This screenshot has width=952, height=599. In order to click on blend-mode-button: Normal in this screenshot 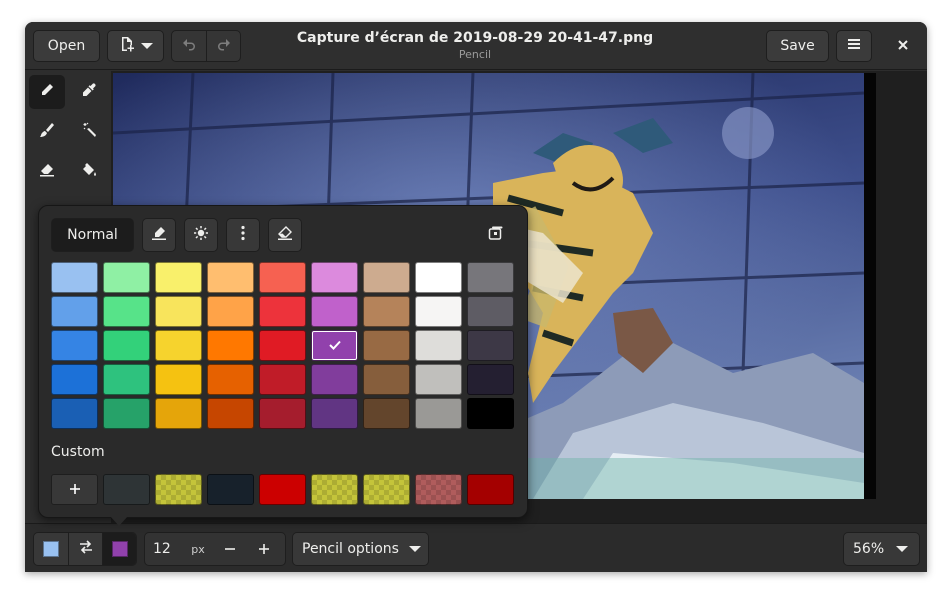, I will do `click(92, 235)`.